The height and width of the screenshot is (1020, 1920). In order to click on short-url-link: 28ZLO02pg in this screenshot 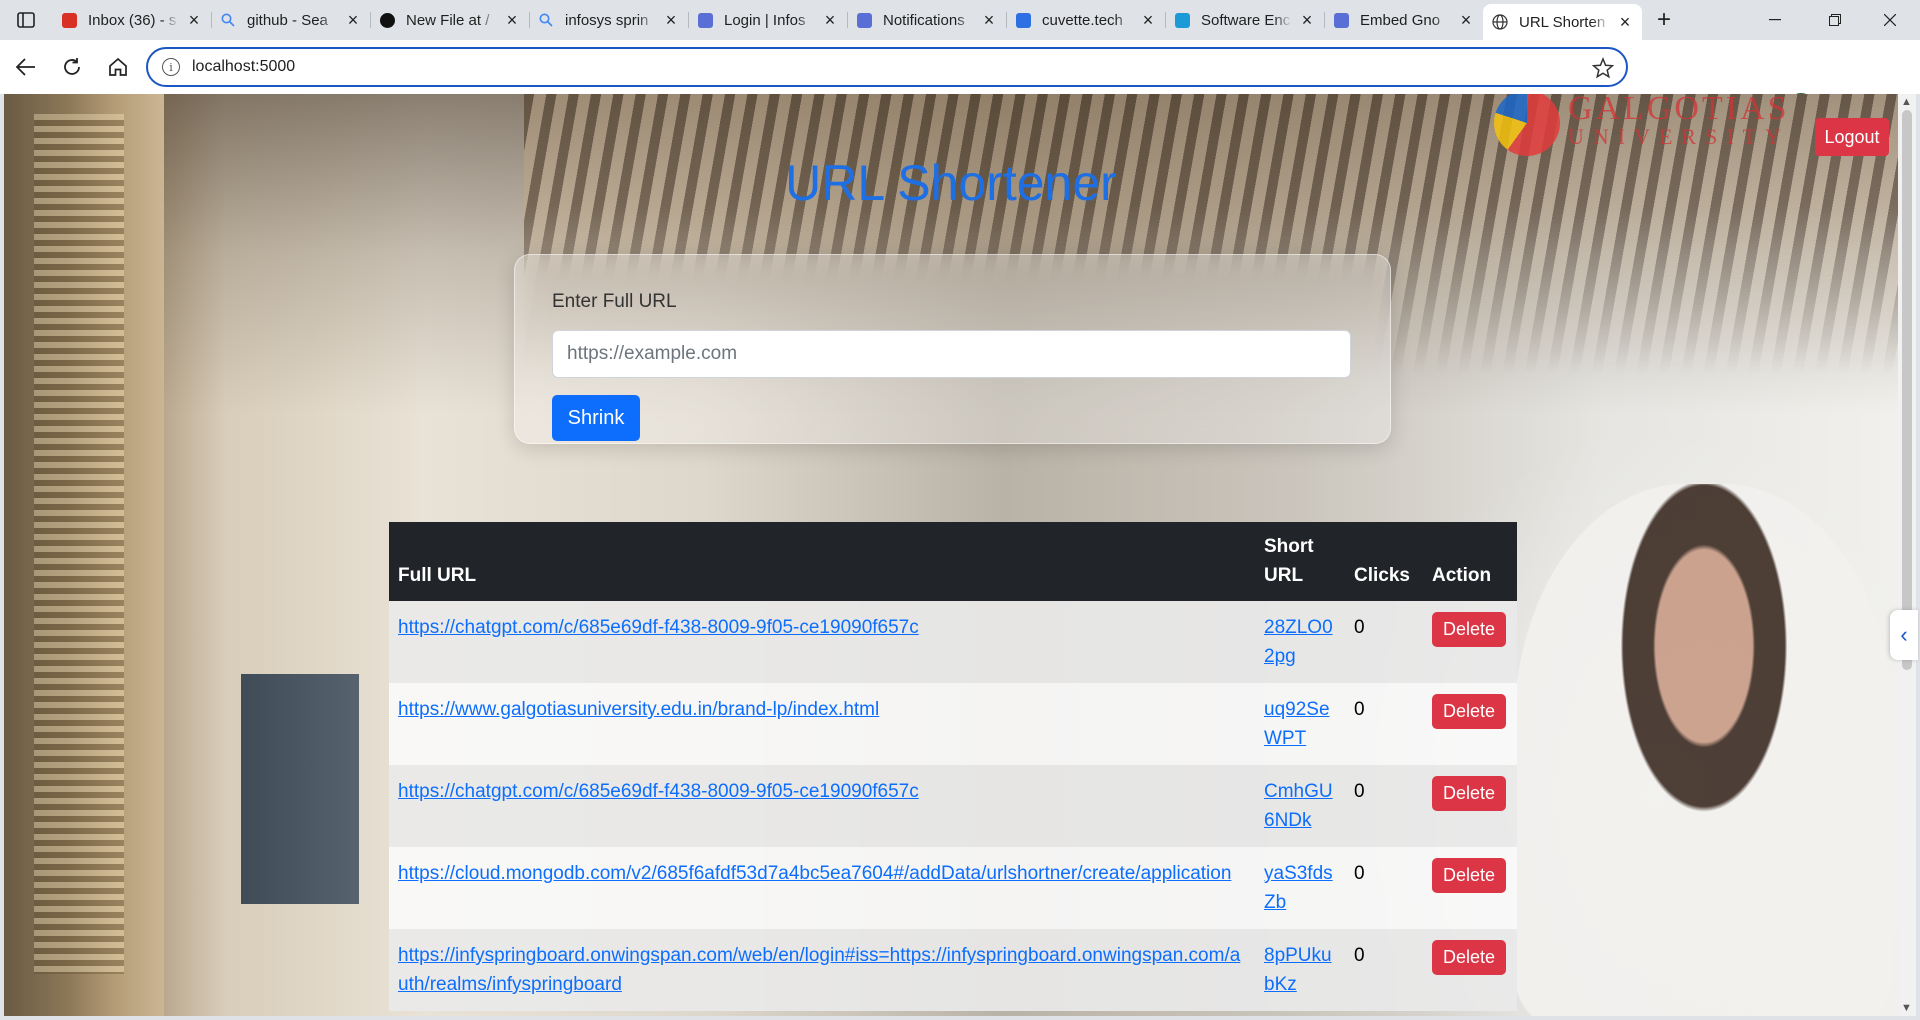, I will do `click(1300, 642)`.